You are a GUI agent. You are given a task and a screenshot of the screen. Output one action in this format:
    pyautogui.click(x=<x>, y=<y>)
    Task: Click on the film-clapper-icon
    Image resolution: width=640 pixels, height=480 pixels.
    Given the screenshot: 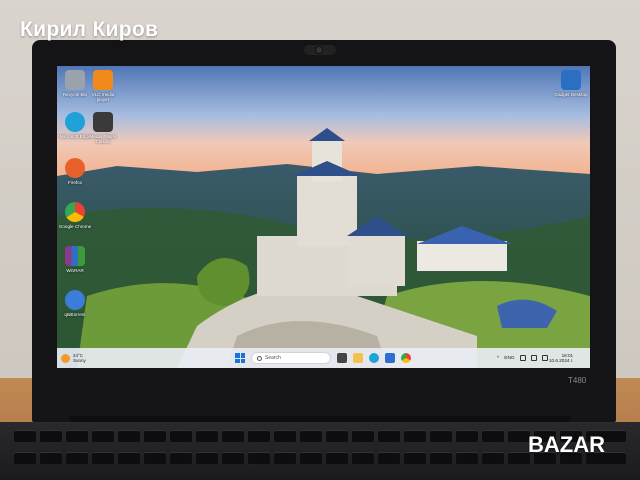 What is the action you would take?
    pyautogui.click(x=103, y=122)
    